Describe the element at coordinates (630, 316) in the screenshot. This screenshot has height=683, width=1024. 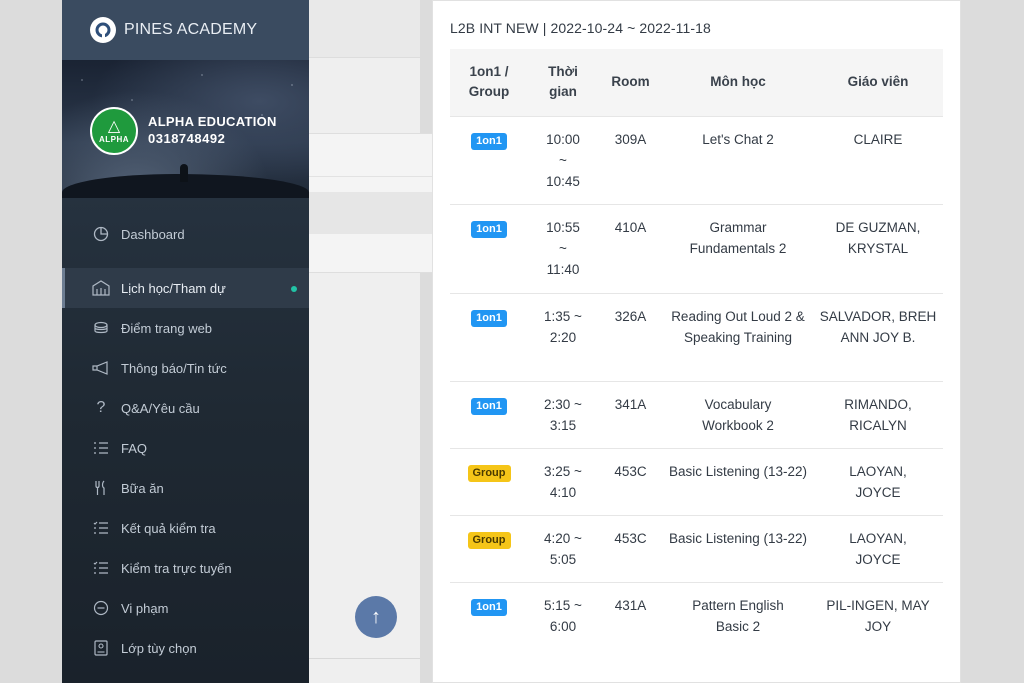
I see `cell-room: 326A` at that location.